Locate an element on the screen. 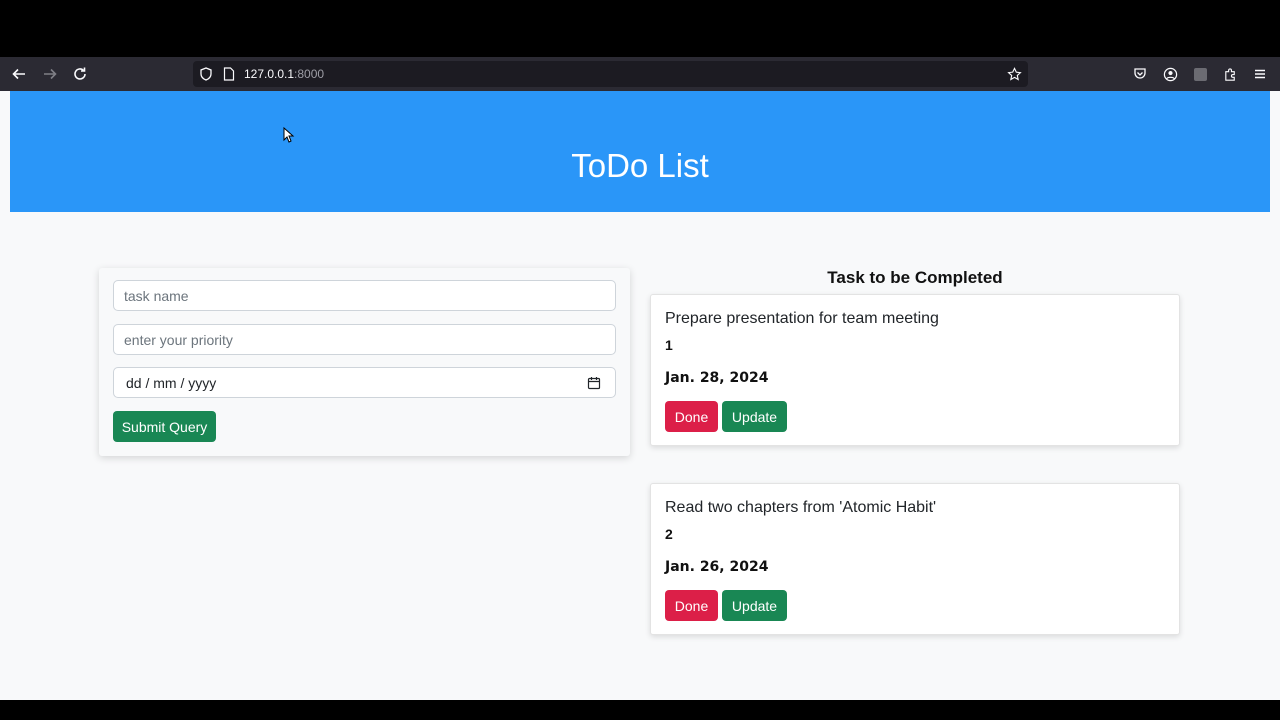 The width and height of the screenshot is (1280, 720). url-bar: 127.0.0.1:8000 is located at coordinates (610, 74).